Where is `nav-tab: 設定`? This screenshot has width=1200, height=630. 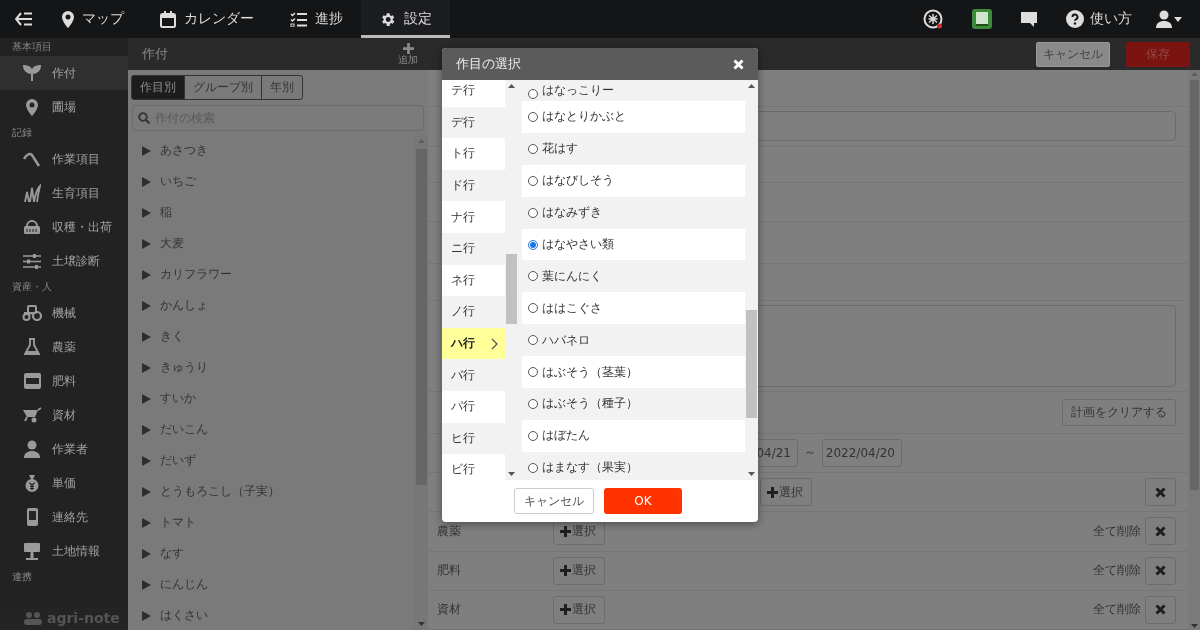
nav-tab: 設定 is located at coordinates (405, 19).